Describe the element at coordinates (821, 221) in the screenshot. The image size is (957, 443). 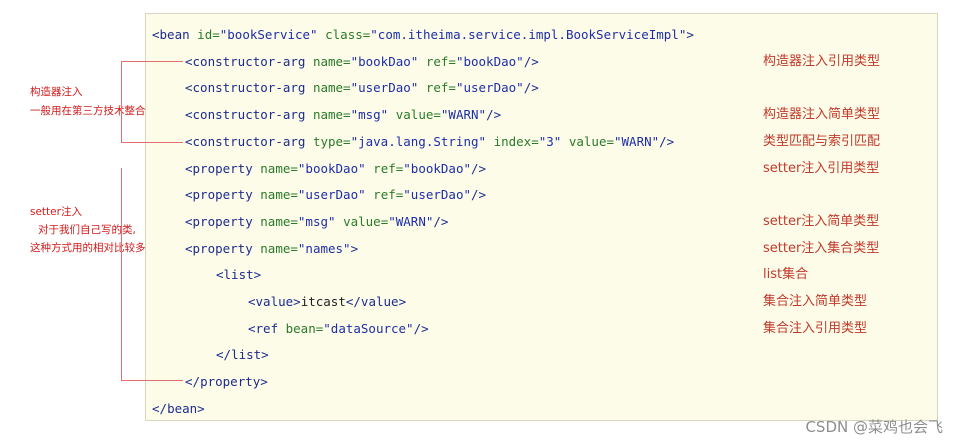
I see `note-setter-simple: setter注入简单类型` at that location.